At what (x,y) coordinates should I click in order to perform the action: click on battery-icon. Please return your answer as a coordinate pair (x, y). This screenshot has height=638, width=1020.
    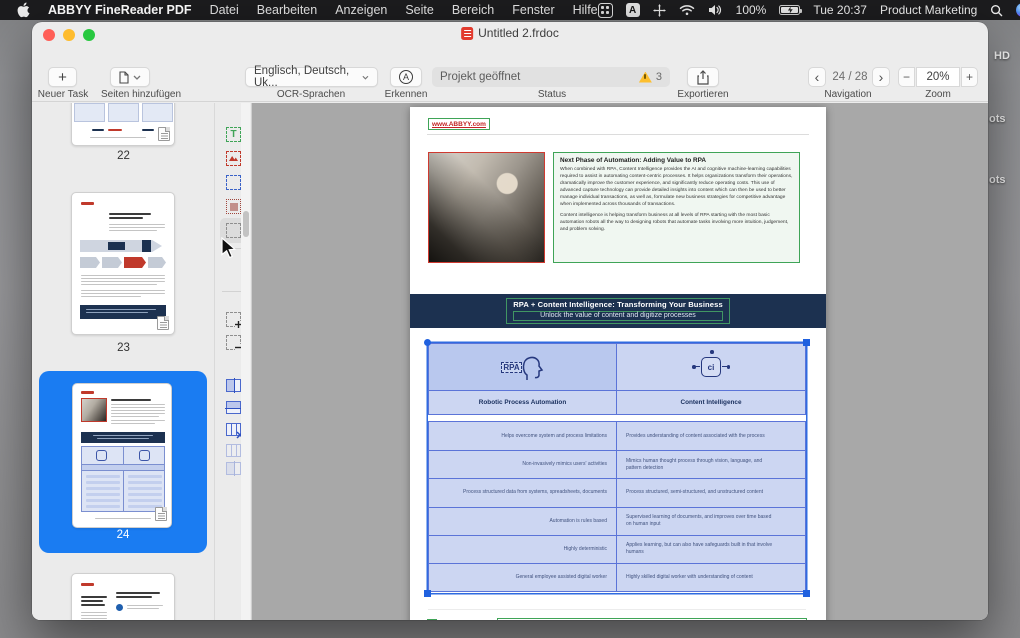
    Looking at the image, I should click on (791, 10).